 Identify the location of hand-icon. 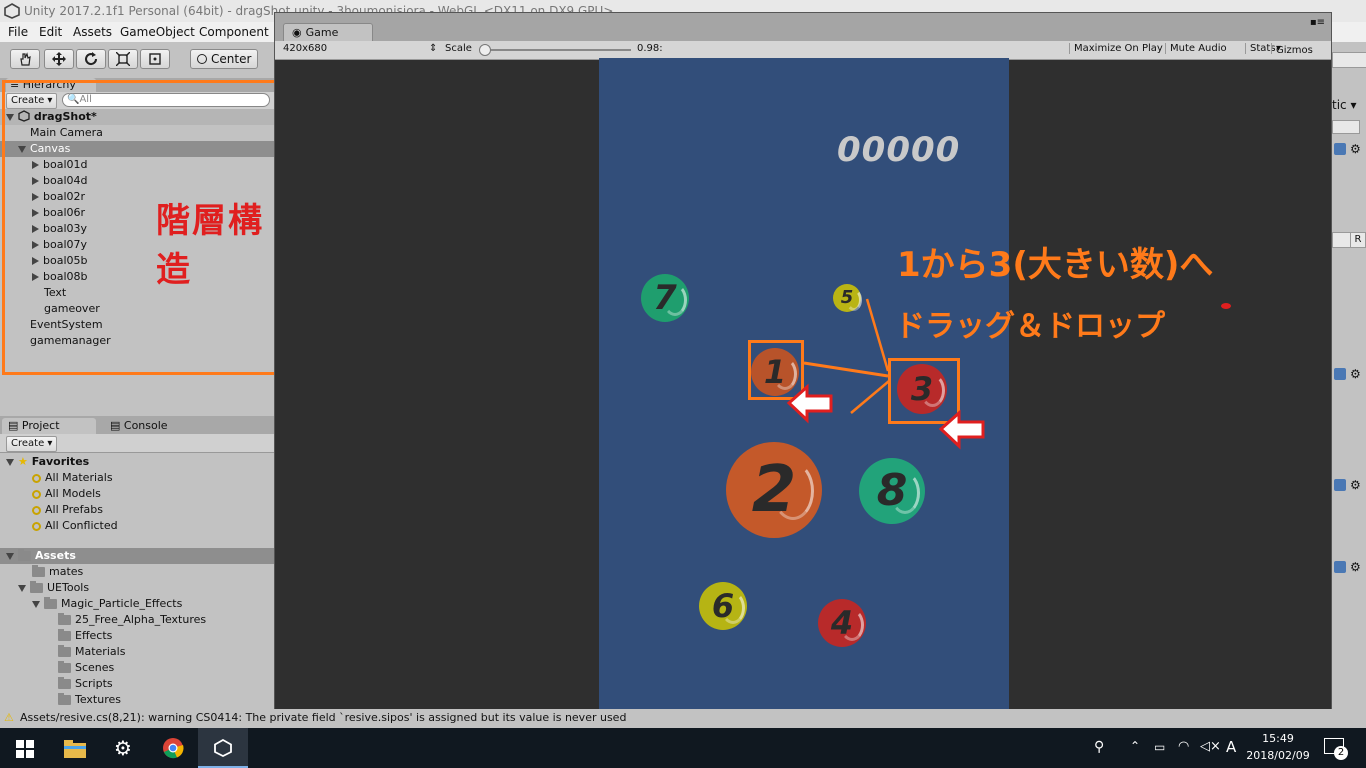
(25, 59).